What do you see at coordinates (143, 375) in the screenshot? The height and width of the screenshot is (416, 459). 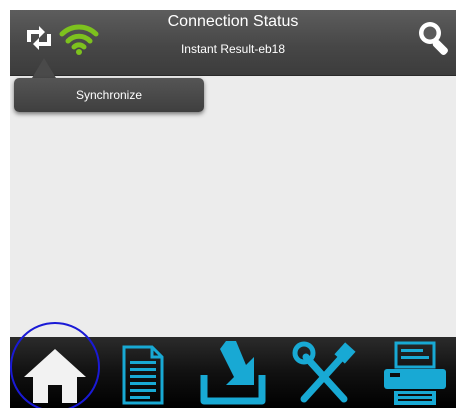 I see `document-icon` at bounding box center [143, 375].